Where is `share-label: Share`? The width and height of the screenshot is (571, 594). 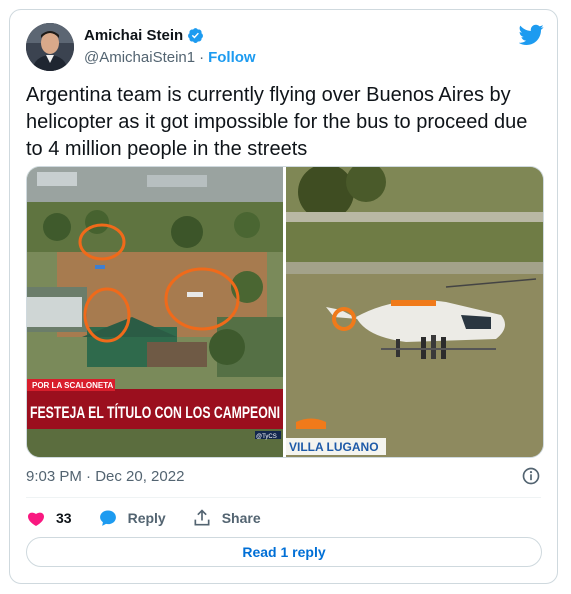 share-label: Share is located at coordinates (241, 518).